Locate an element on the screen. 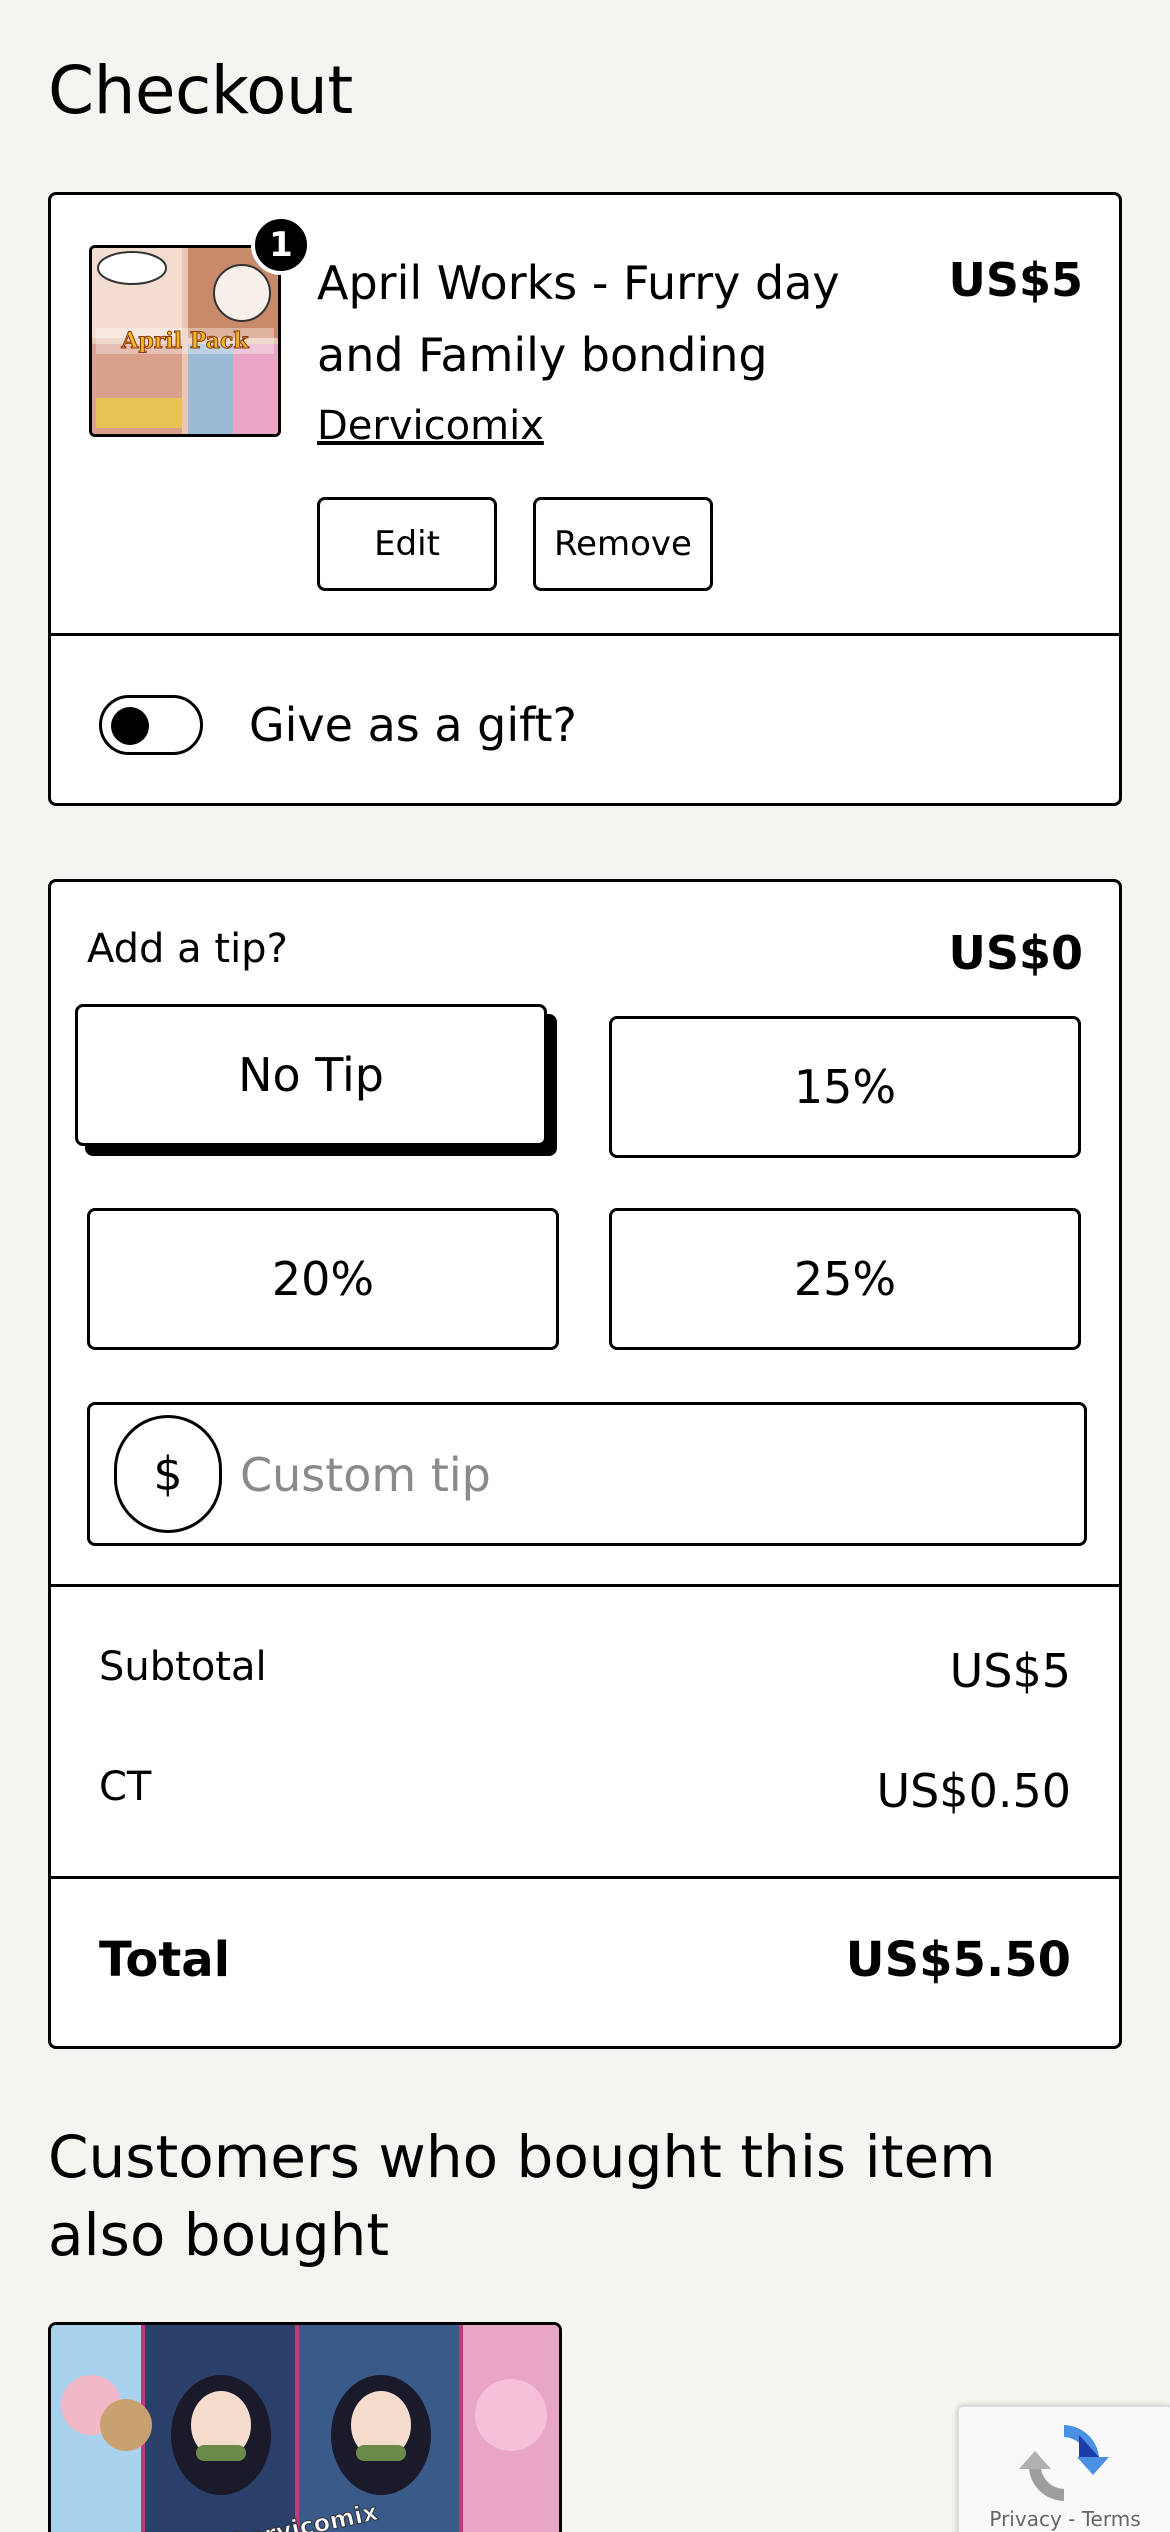 The width and height of the screenshot is (1170, 2532). gift-toggle is located at coordinates (151, 725).